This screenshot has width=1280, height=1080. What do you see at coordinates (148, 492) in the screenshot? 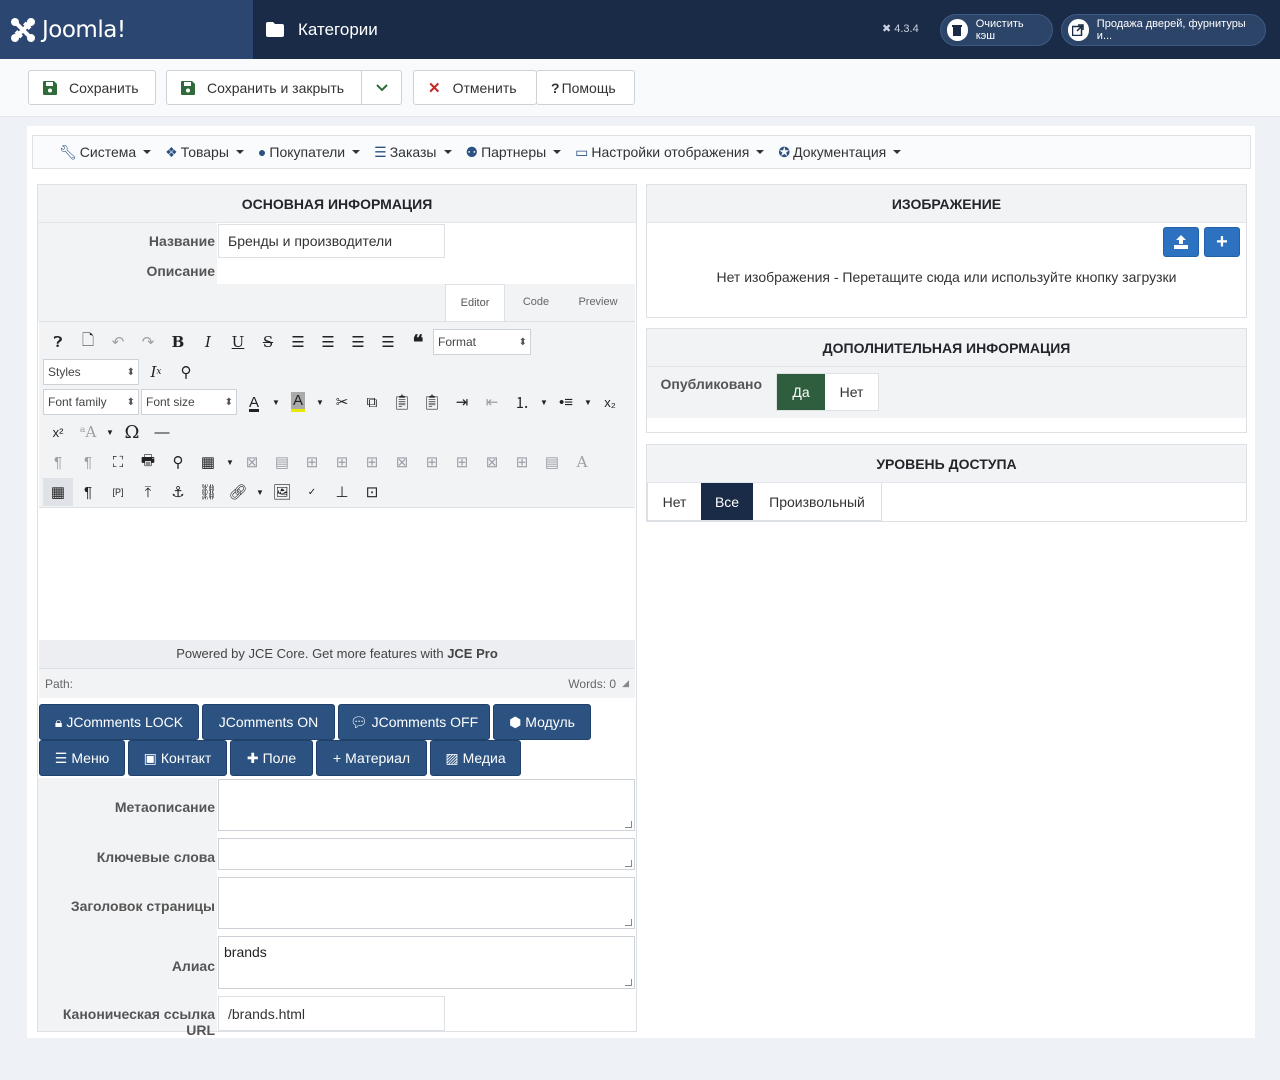
I see `upload-icon: ⤒` at bounding box center [148, 492].